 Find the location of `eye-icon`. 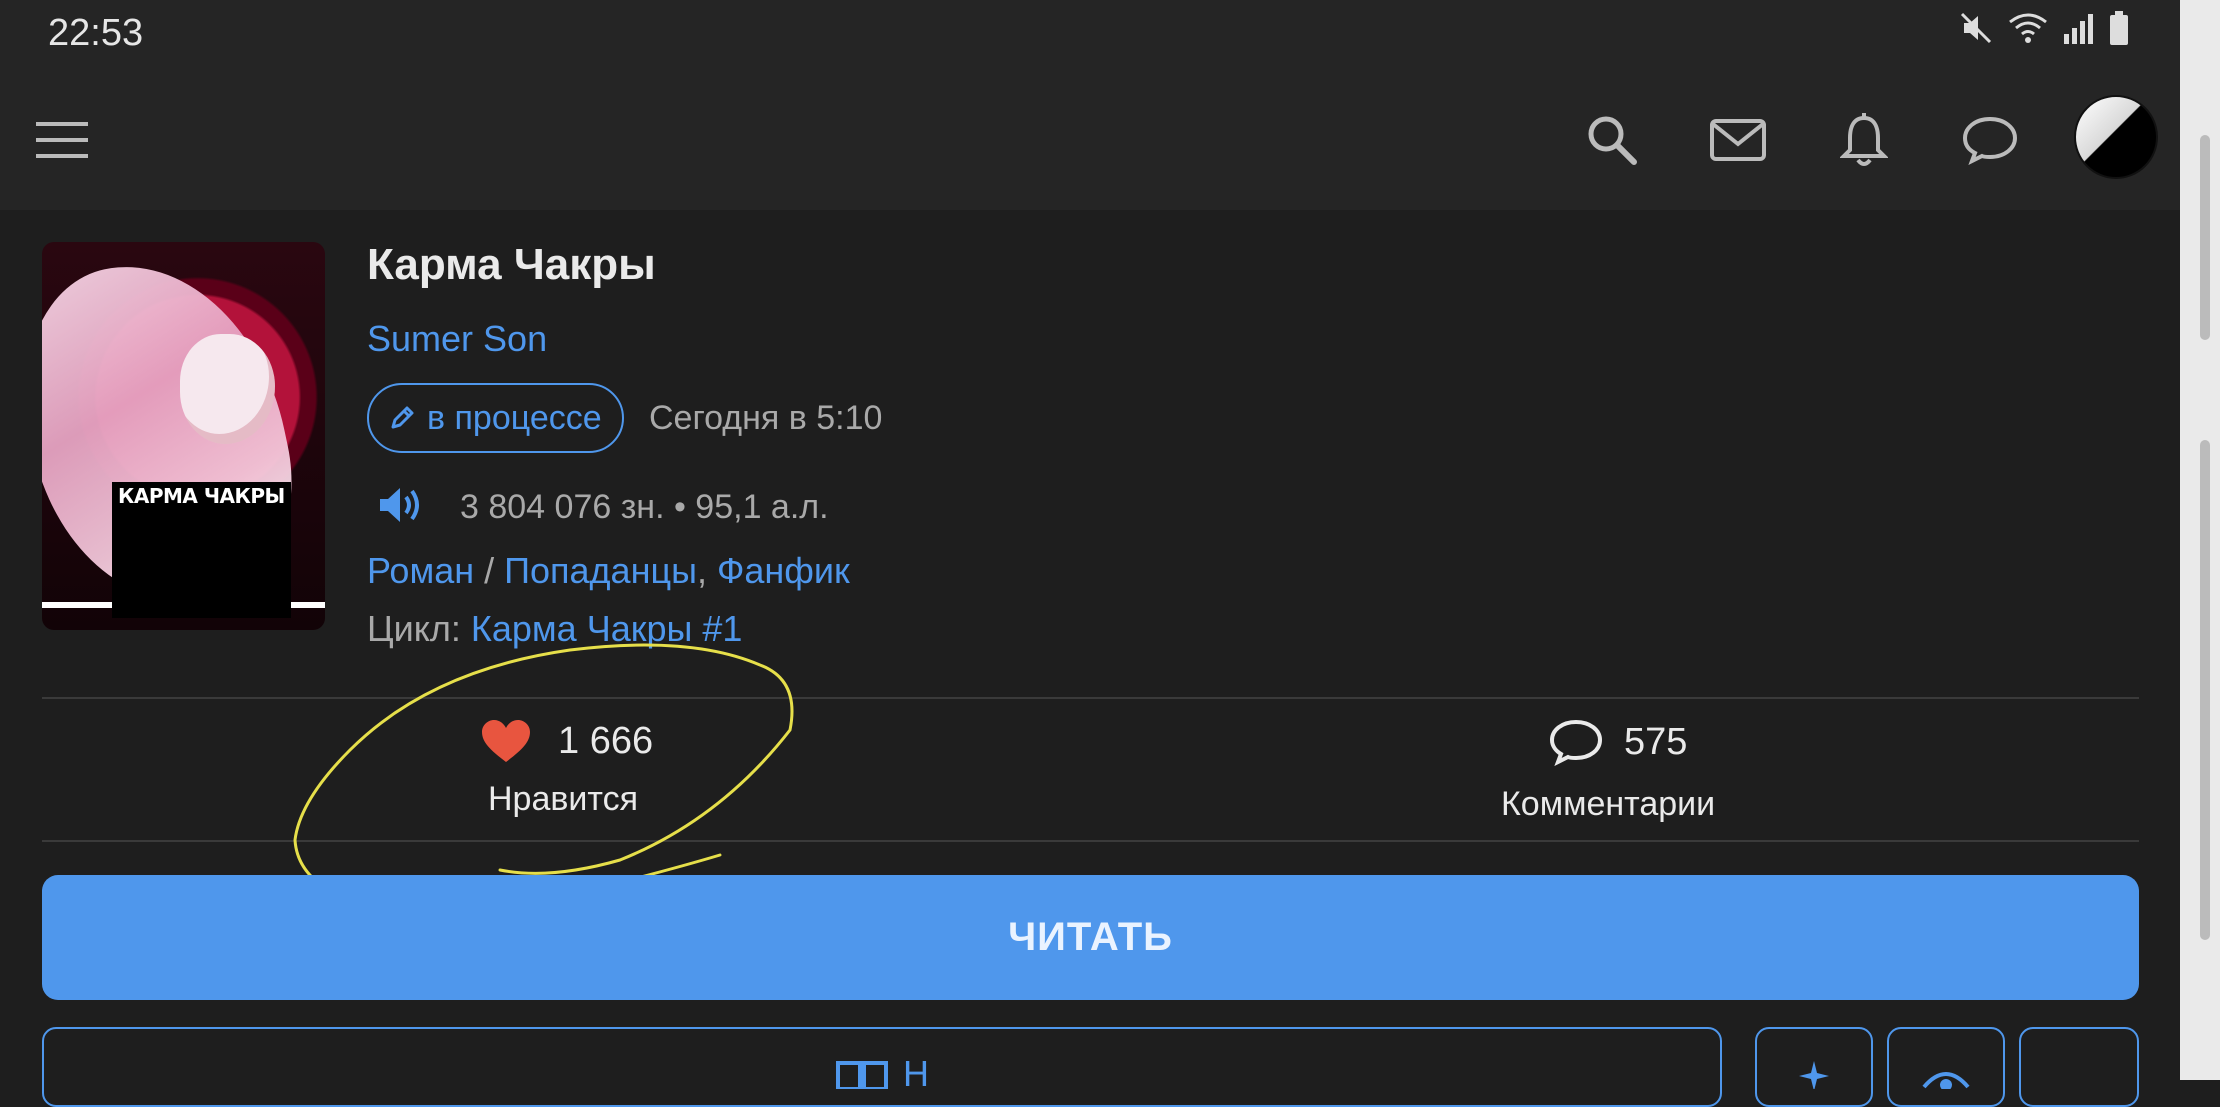

eye-icon is located at coordinates (1946, 1080).